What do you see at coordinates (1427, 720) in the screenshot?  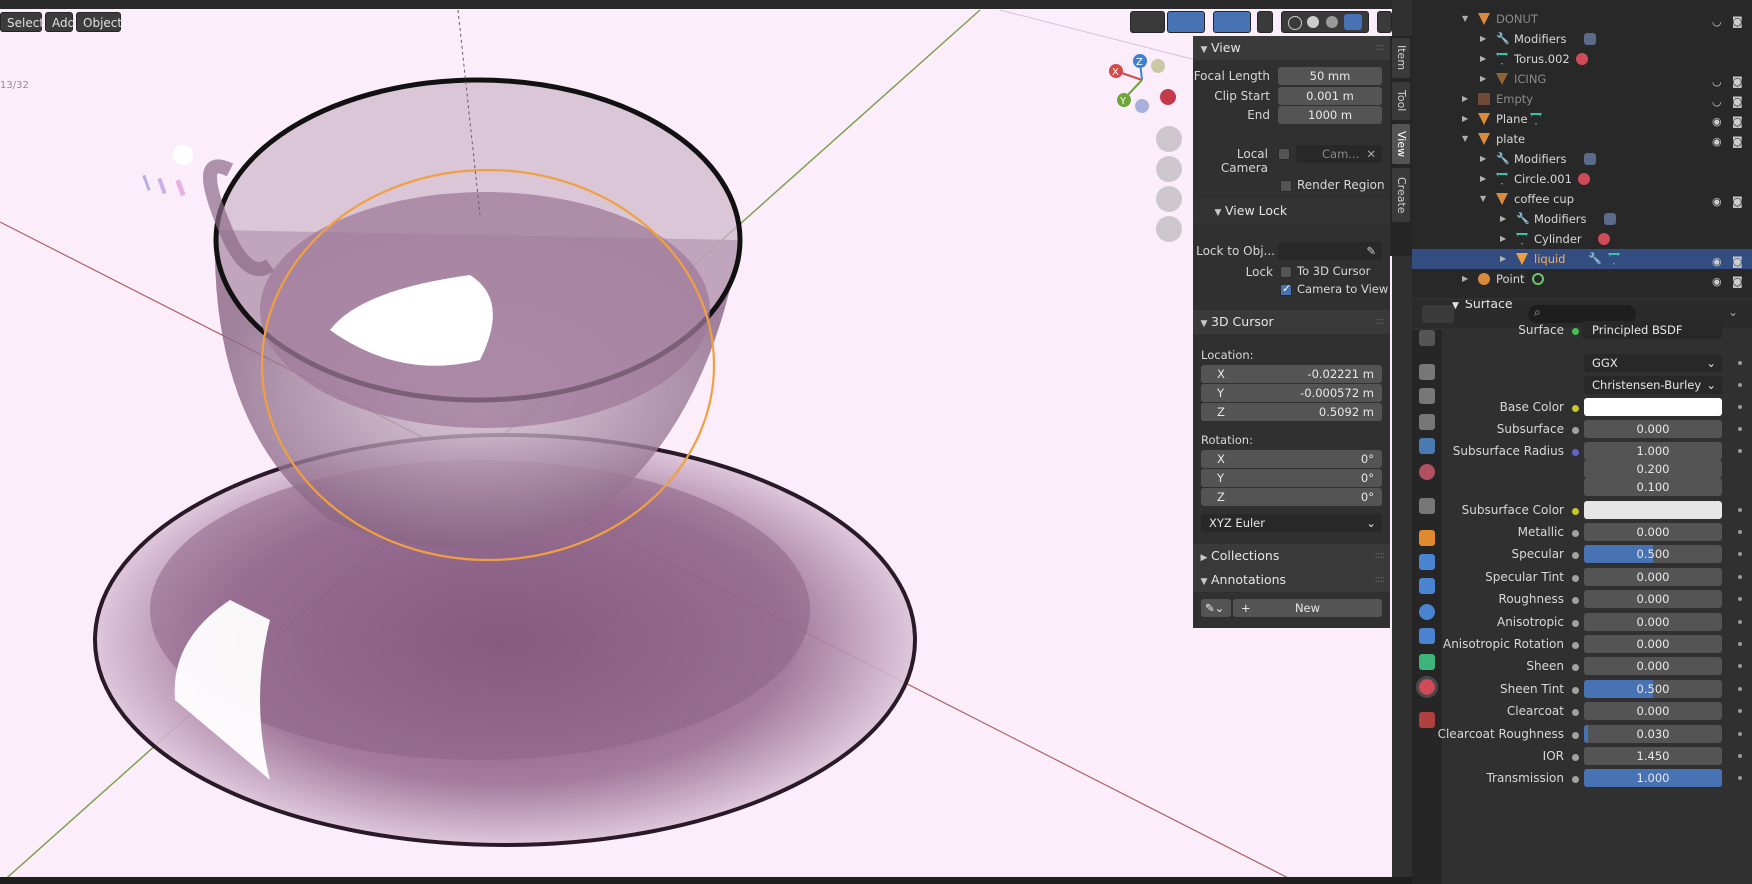 I see `texture-tab-icon` at bounding box center [1427, 720].